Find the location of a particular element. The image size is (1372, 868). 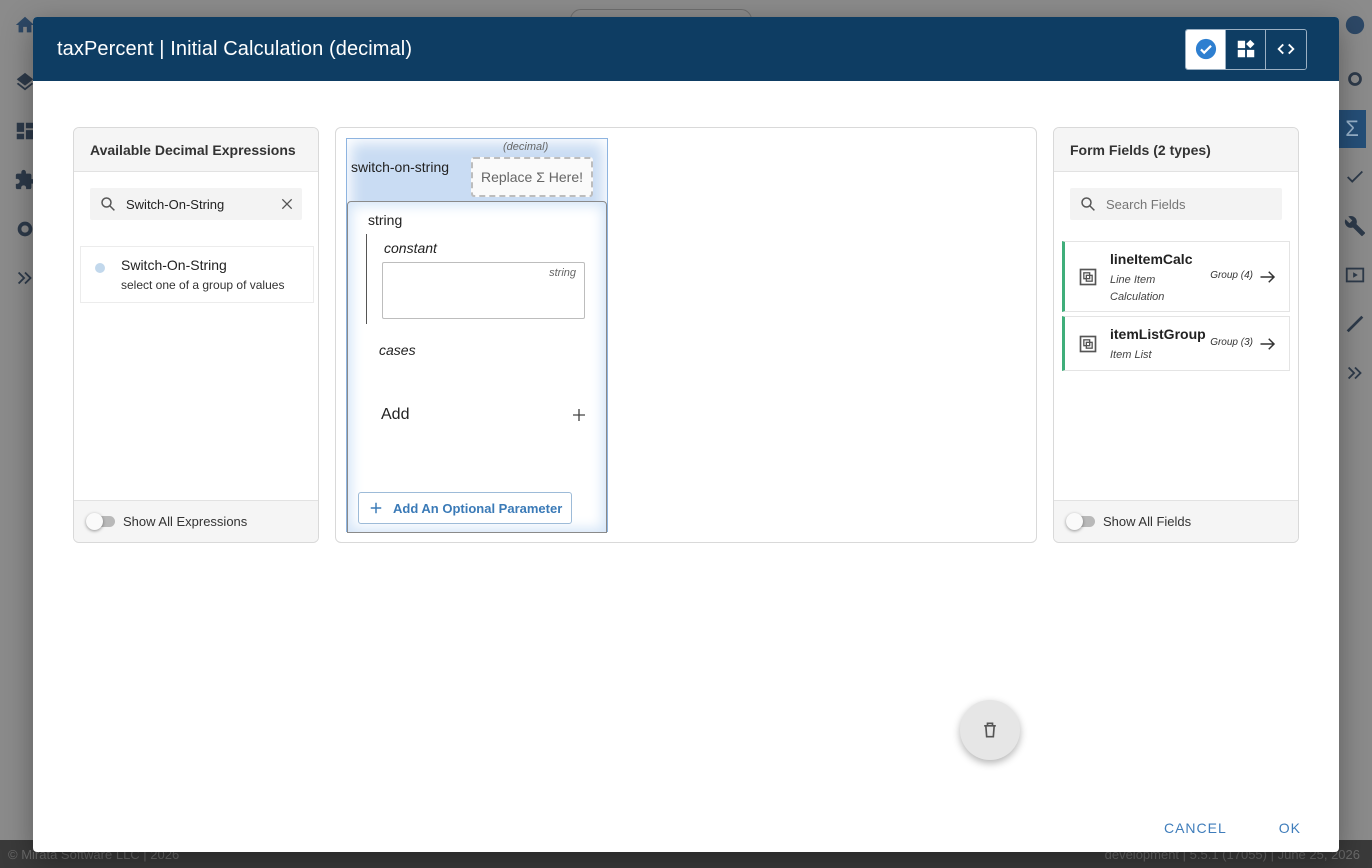

wrench-icon is located at coordinates (1355, 226).